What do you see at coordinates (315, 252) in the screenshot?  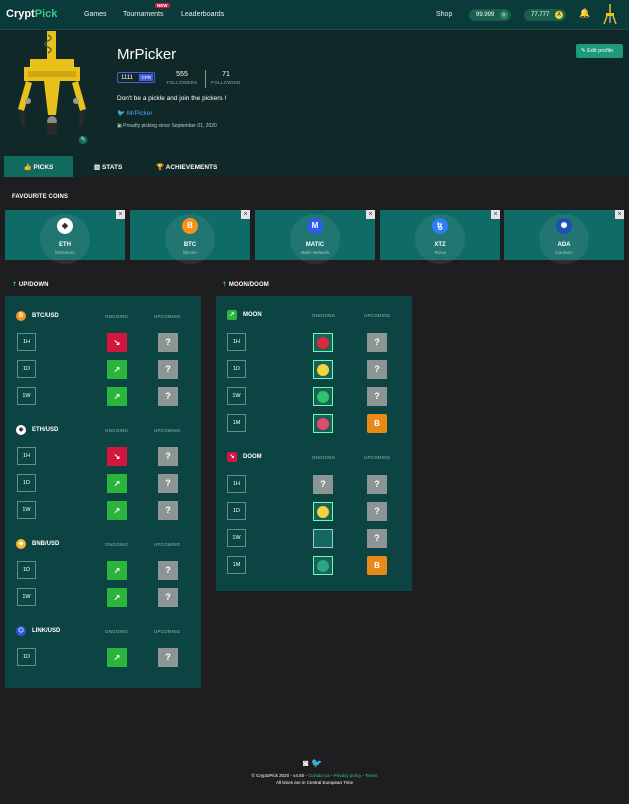 I see `coin-name: Matic Network` at bounding box center [315, 252].